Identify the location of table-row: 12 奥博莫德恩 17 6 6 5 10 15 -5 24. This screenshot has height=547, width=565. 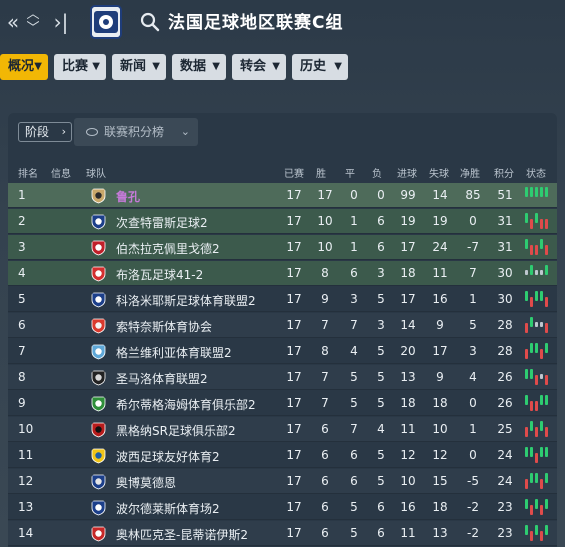
(282, 481).